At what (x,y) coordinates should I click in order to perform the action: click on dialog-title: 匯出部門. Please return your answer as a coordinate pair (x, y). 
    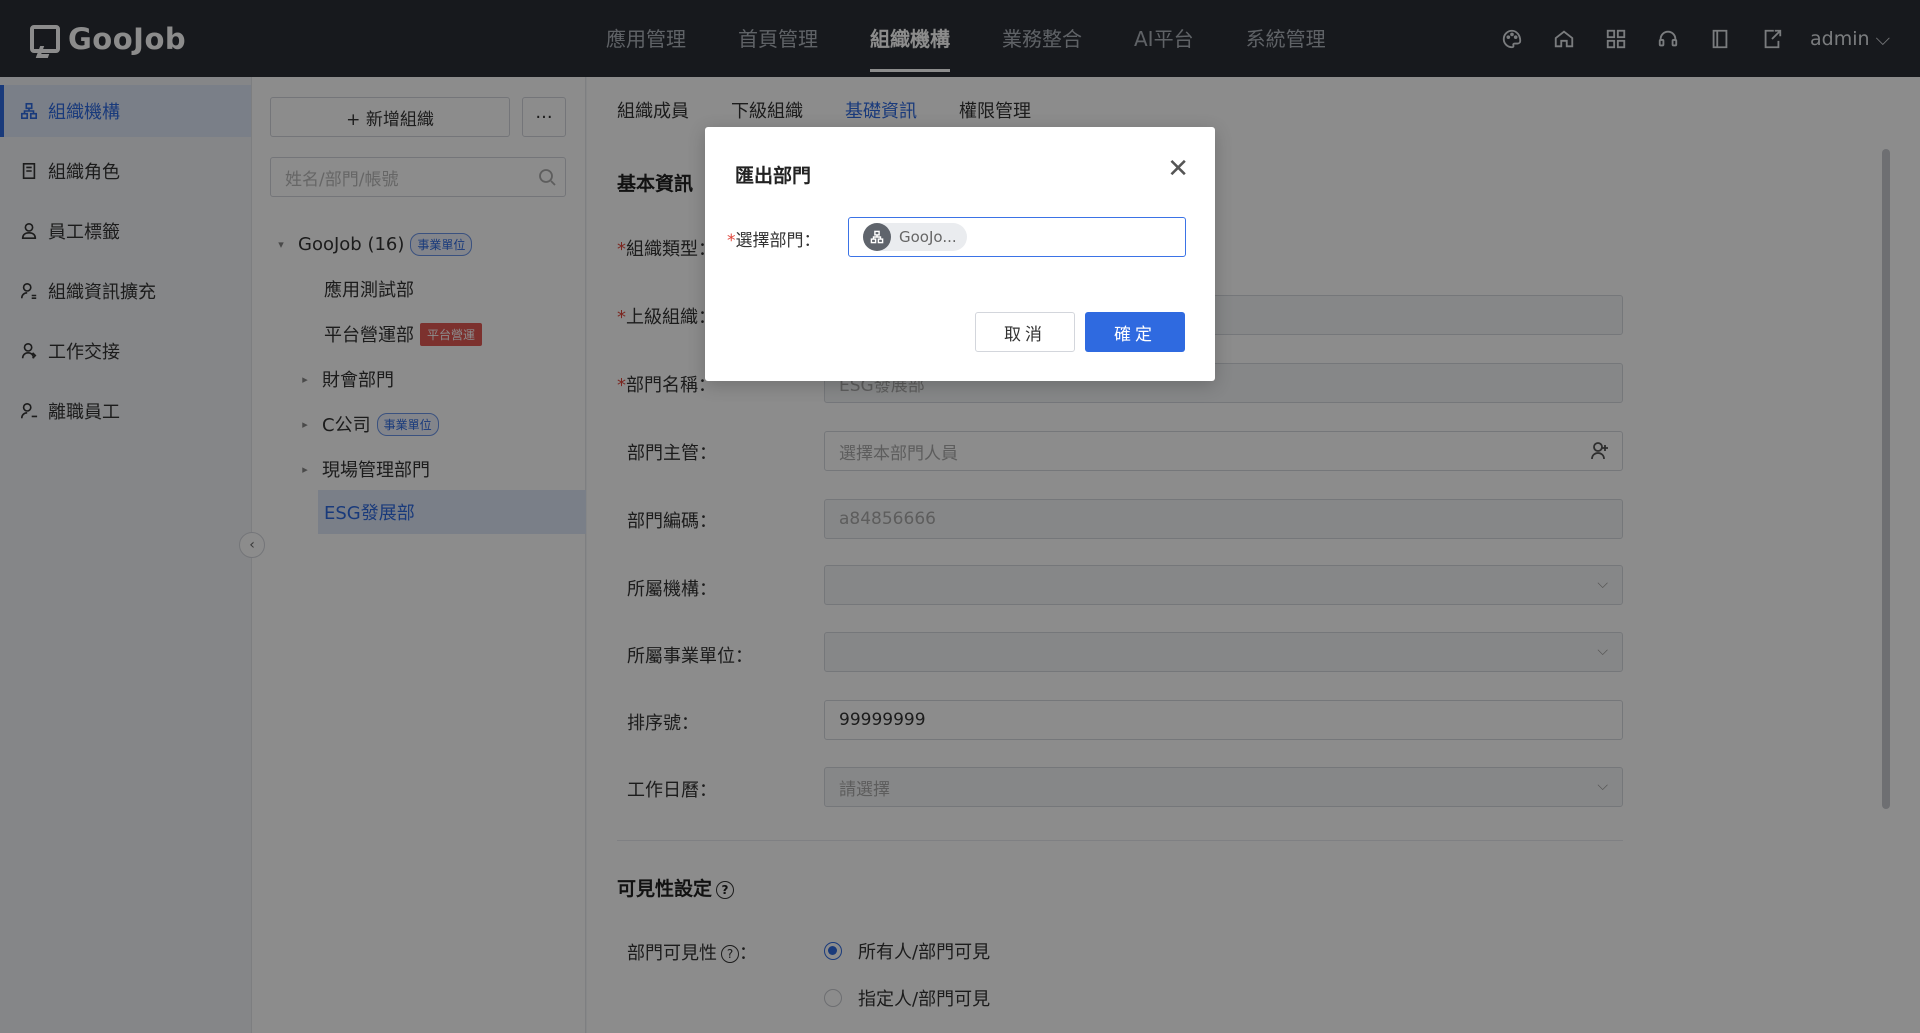
    Looking at the image, I should click on (773, 176).